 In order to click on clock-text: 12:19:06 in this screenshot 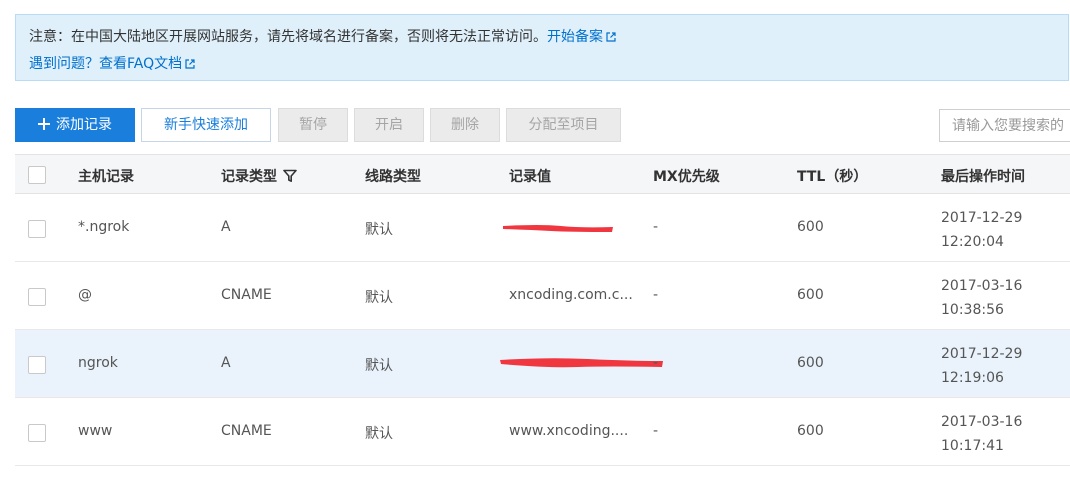, I will do `click(972, 378)`.